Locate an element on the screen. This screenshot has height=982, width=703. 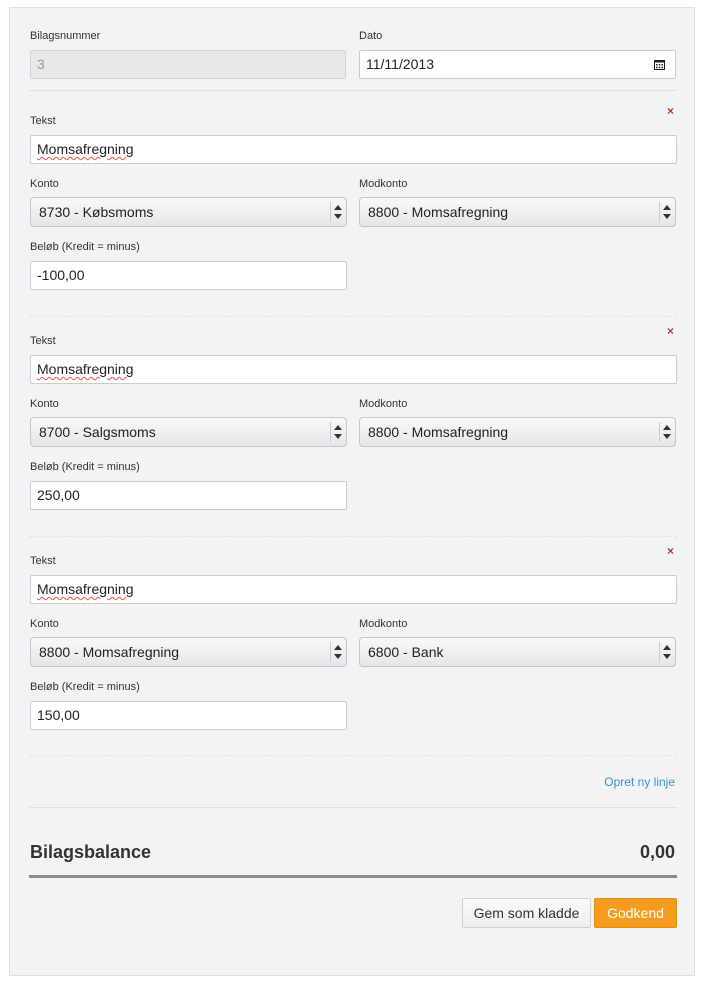
header-divider is located at coordinates (353, 90).